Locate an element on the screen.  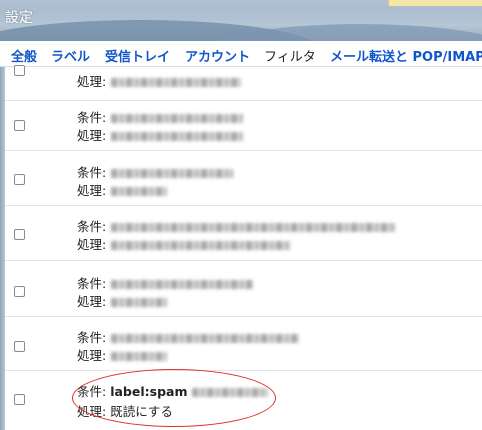
tab-labels: ラベル is located at coordinates (70, 55).